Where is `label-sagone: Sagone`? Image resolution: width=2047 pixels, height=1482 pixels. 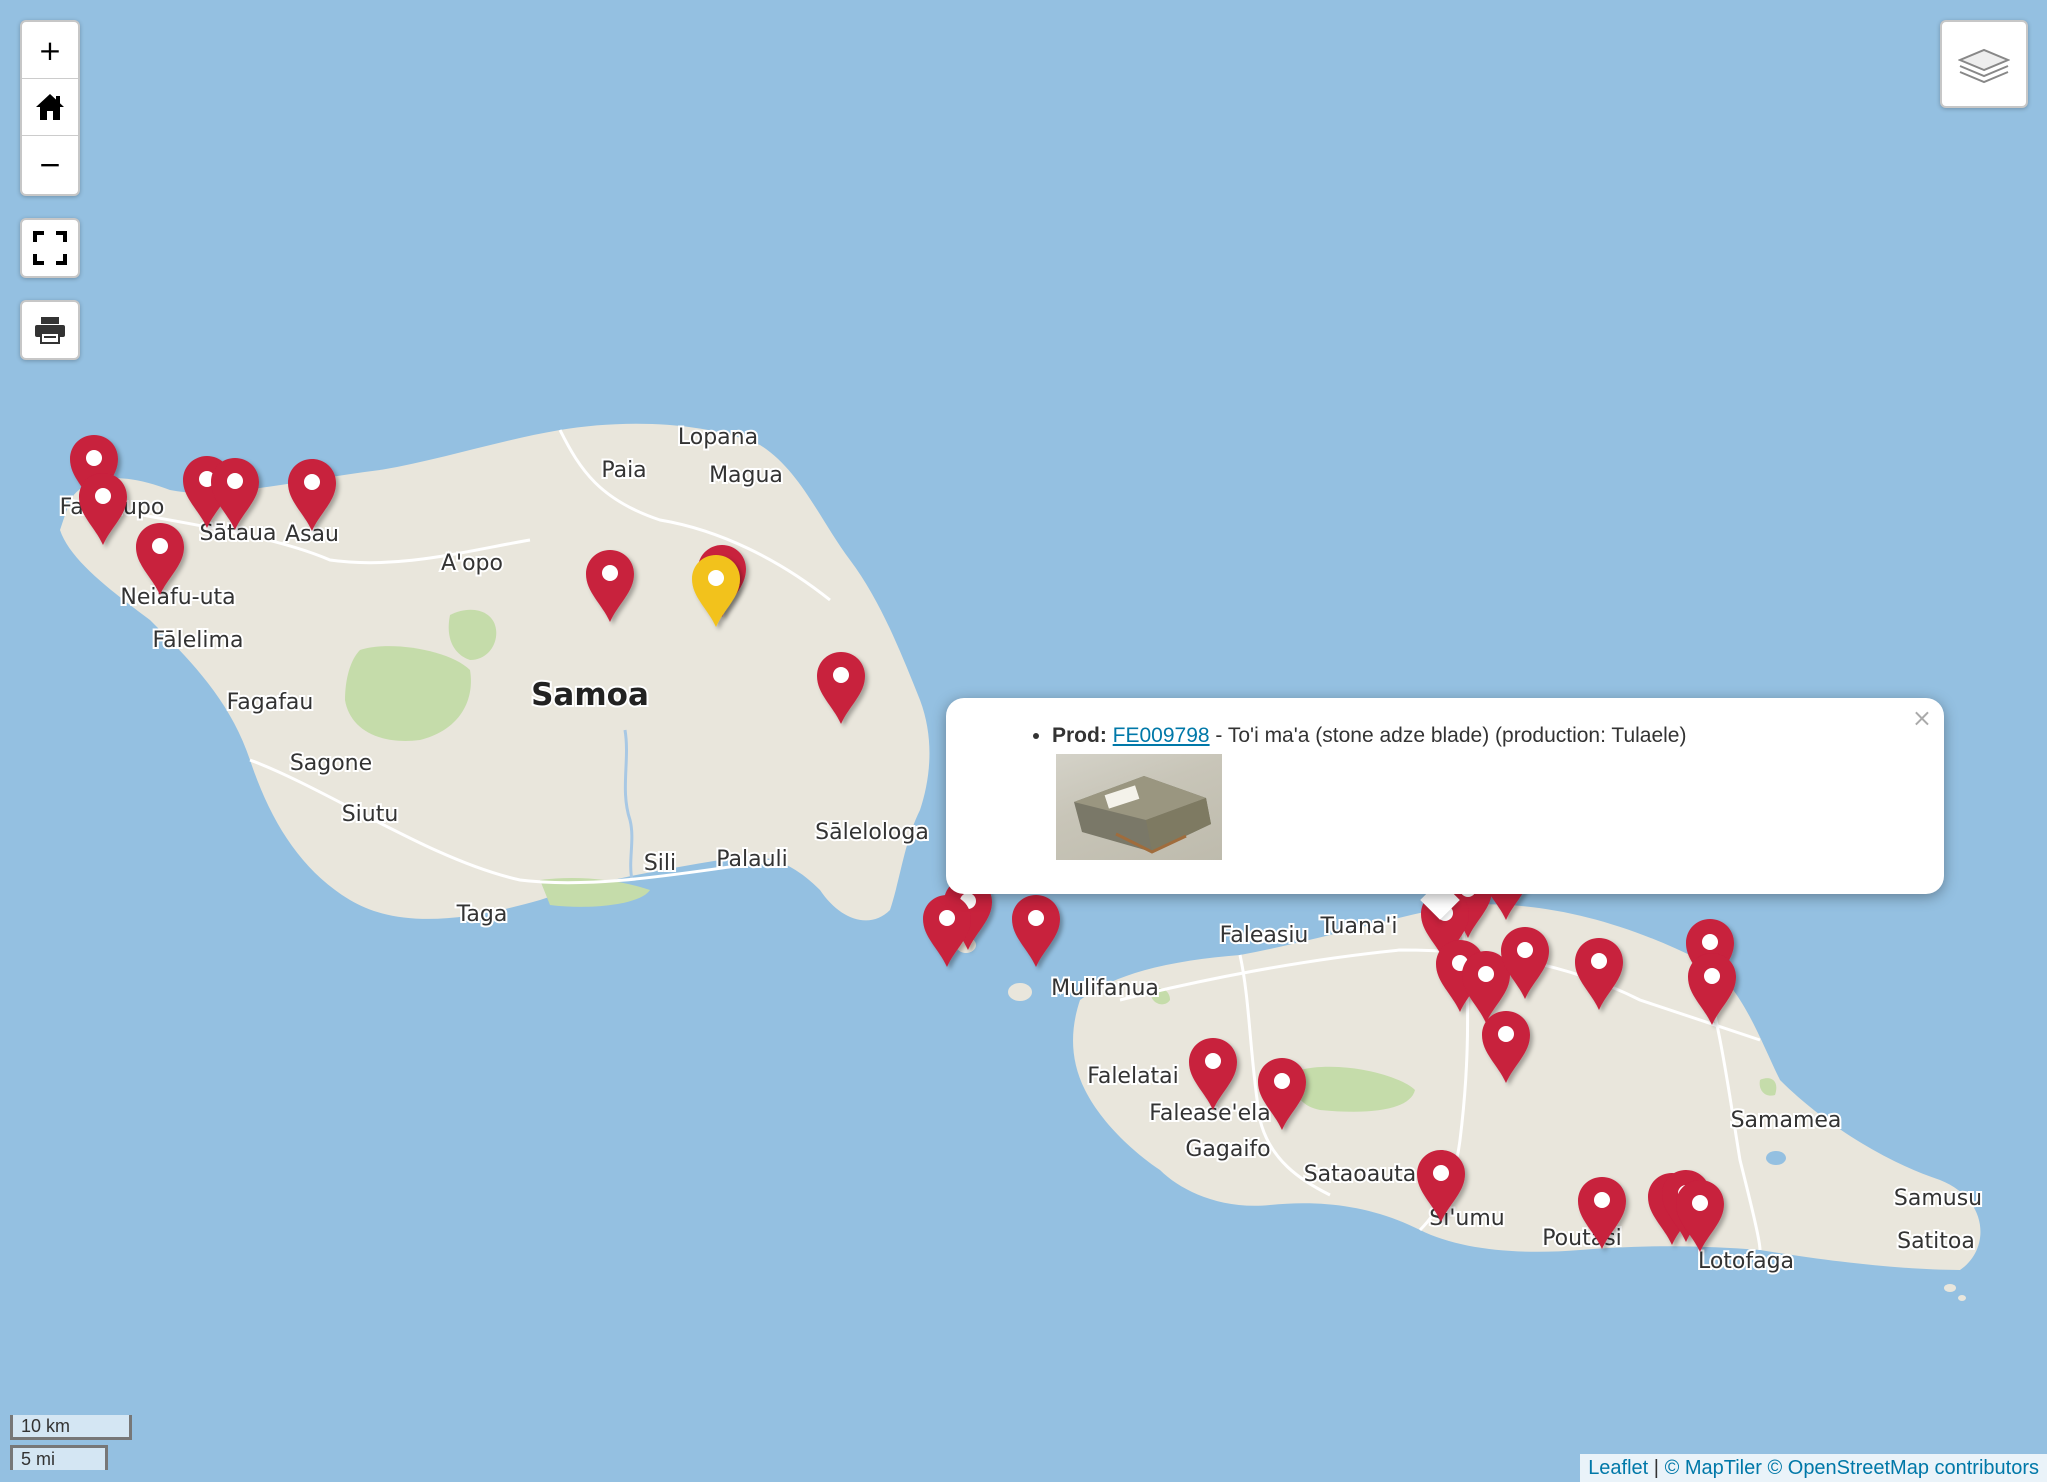 label-sagone: Sagone is located at coordinates (331, 763).